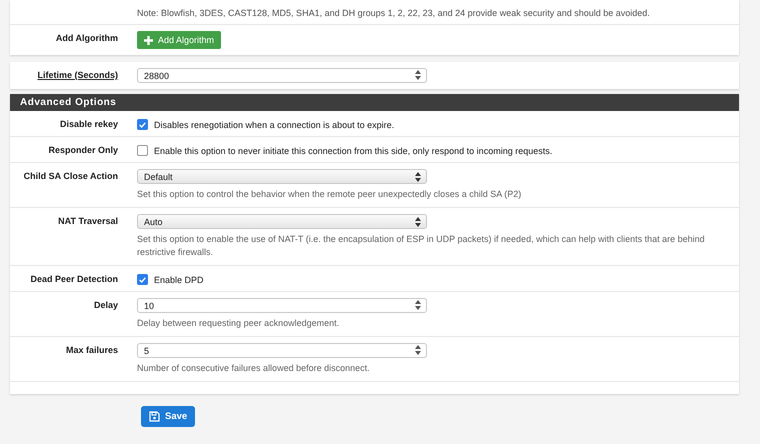 Image resolution: width=760 pixels, height=444 pixels. Describe the element at coordinates (86, 38) in the screenshot. I see `field-label: Add Algorithm` at that location.